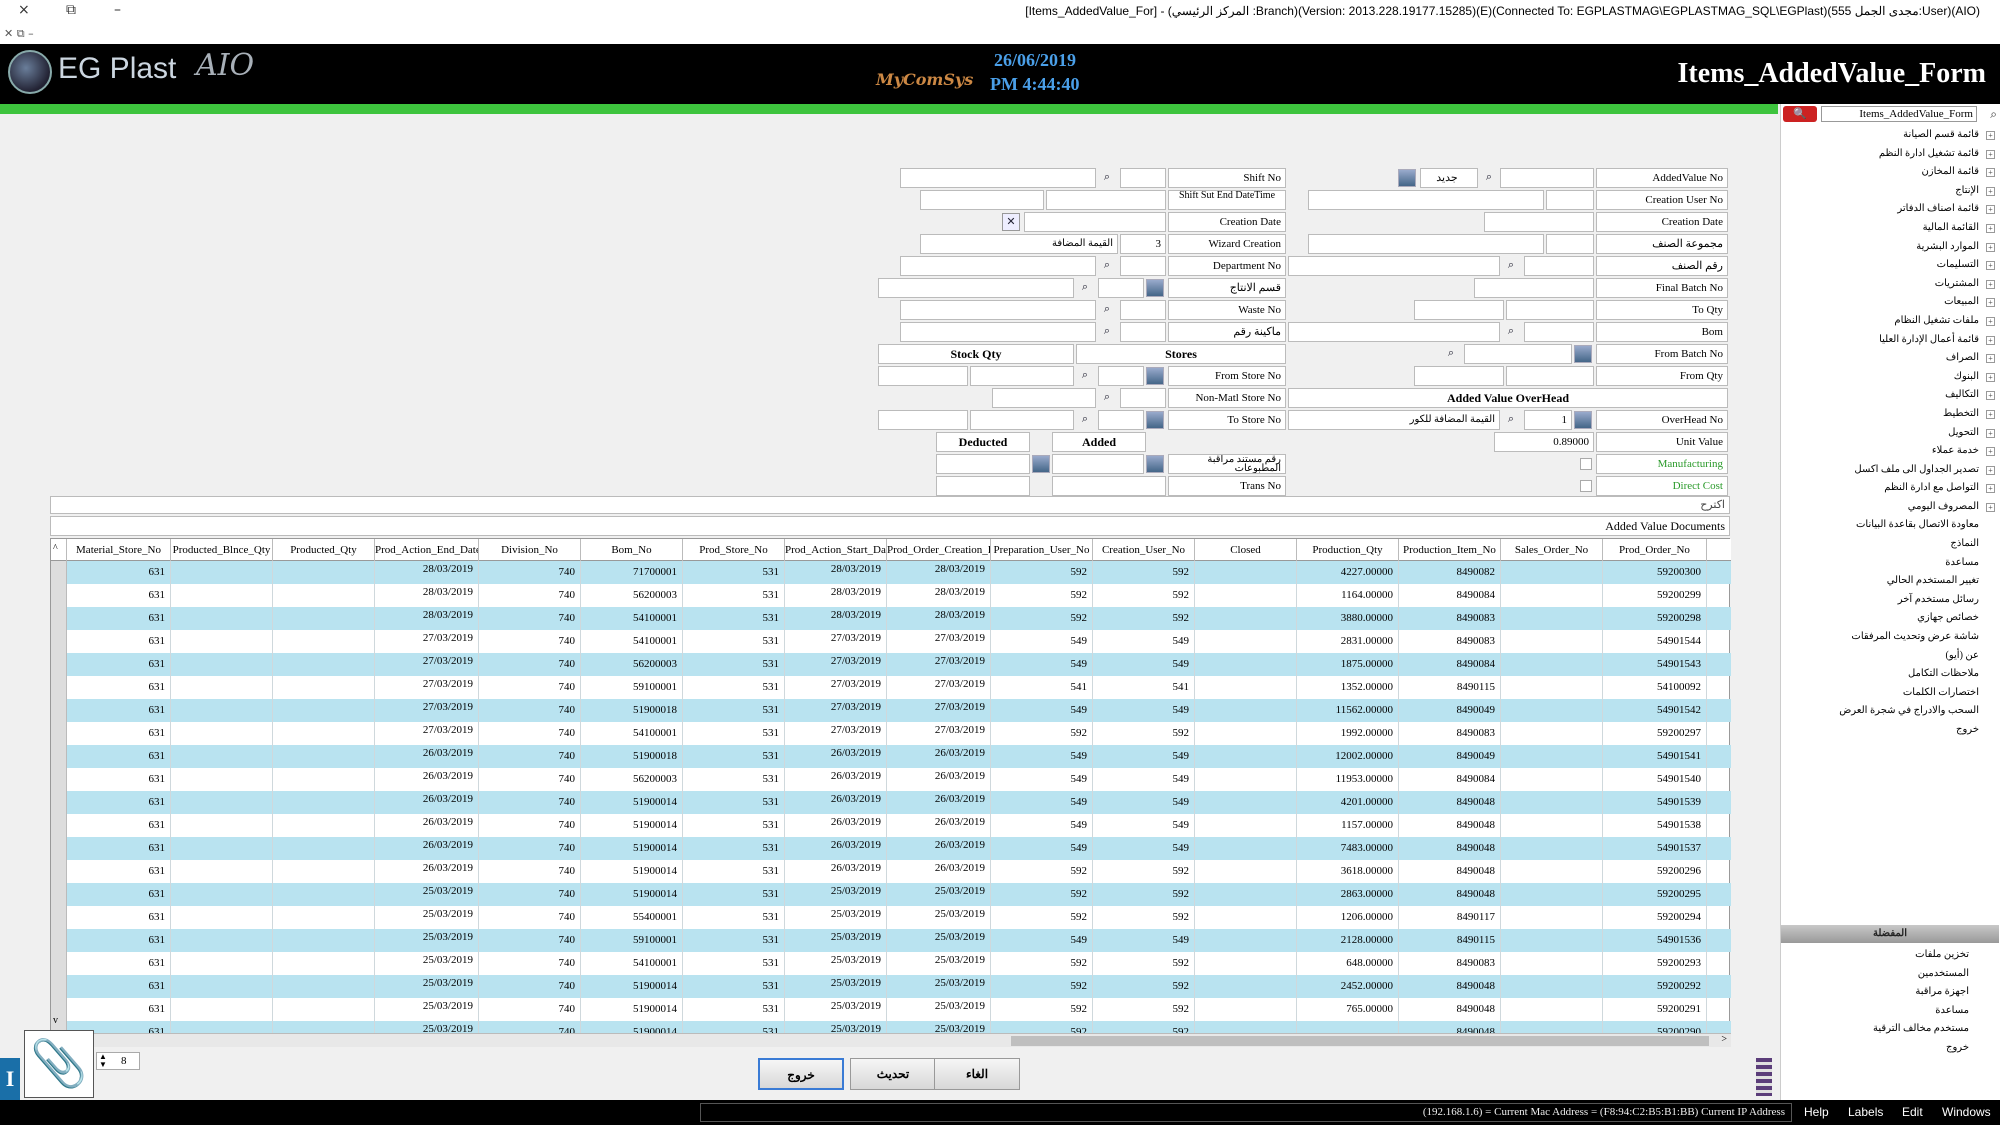 The height and width of the screenshot is (1125, 2000). I want to click on column-header: Production_Qty, so click(1348, 550).